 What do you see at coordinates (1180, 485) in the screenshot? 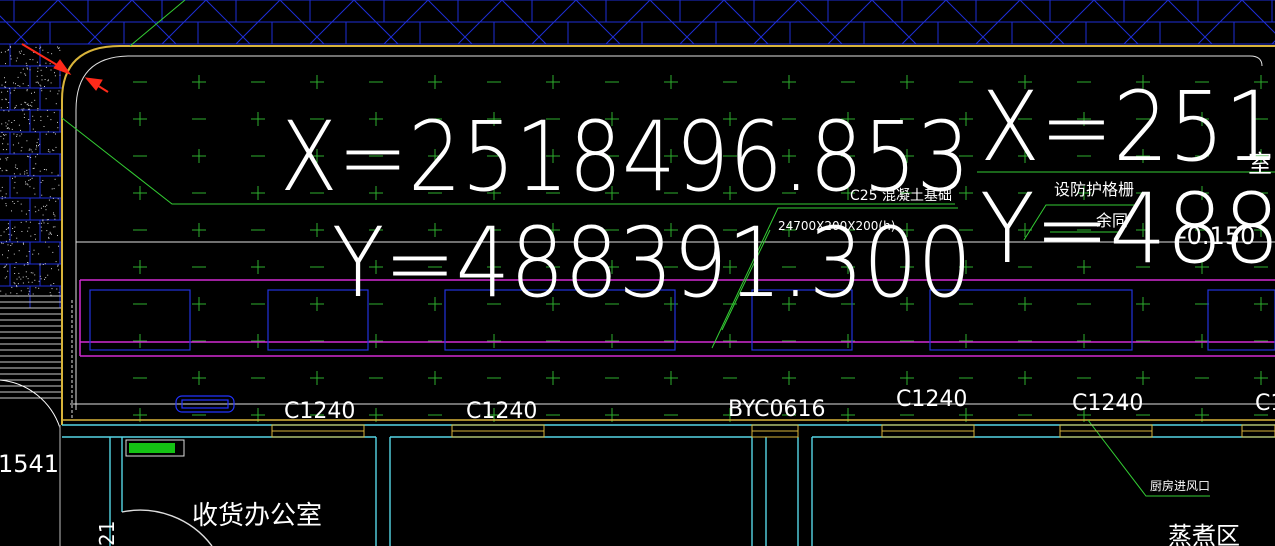
I see `label-kitchen-vent: 厨房进风口` at bounding box center [1180, 485].